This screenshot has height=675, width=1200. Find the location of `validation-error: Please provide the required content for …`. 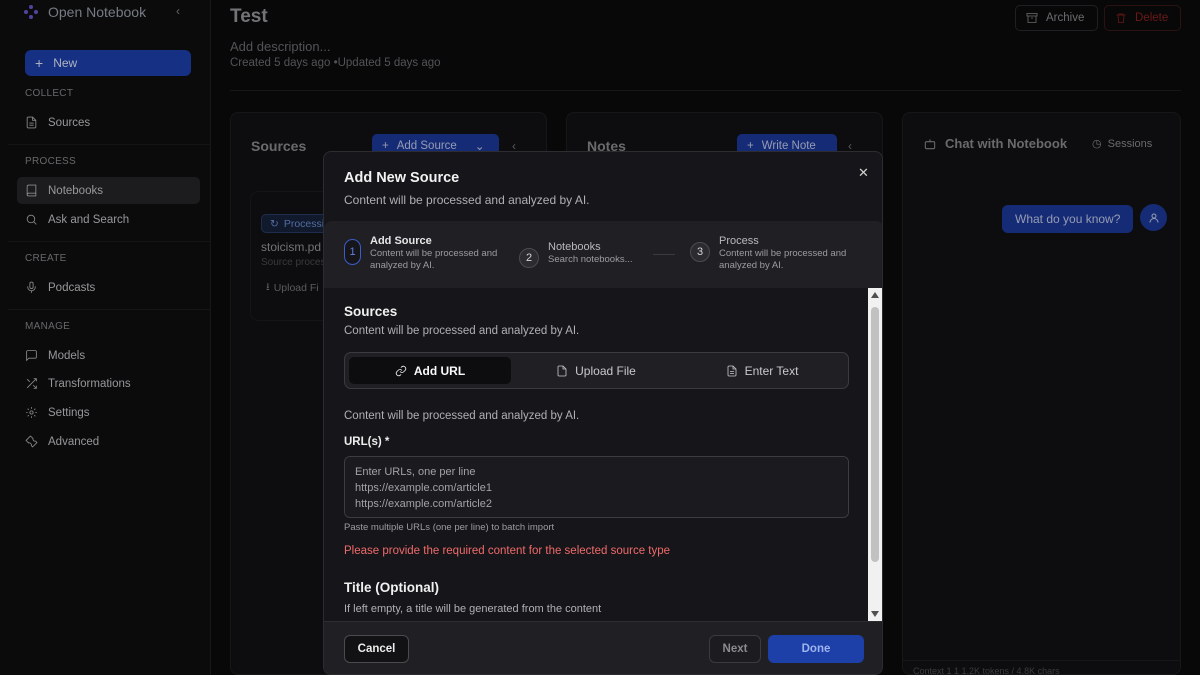

validation-error: Please provide the required content for … is located at coordinates (507, 551).